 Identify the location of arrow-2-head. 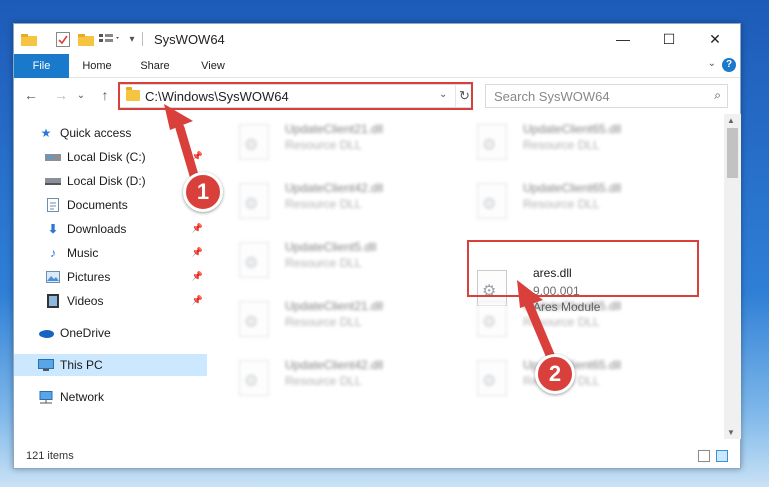
(530, 294).